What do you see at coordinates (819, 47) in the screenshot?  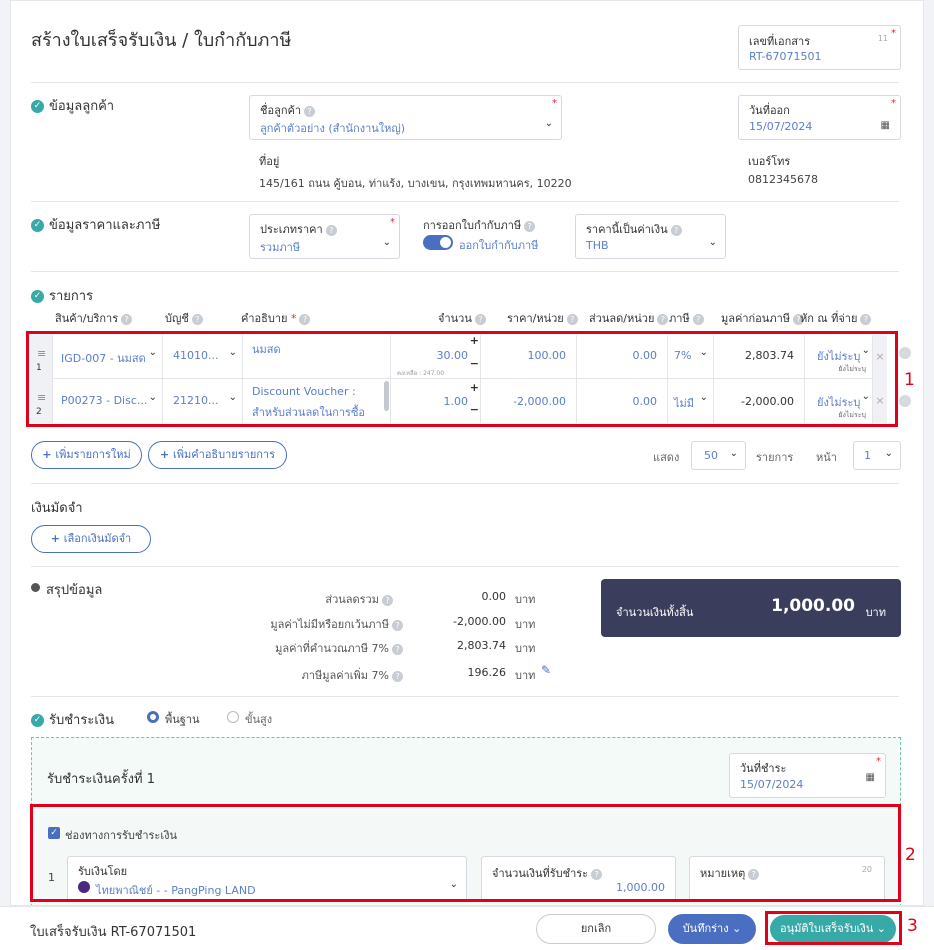 I see `doc-number-field: เลขที่เอกสาร 11 * RT-67071501` at bounding box center [819, 47].